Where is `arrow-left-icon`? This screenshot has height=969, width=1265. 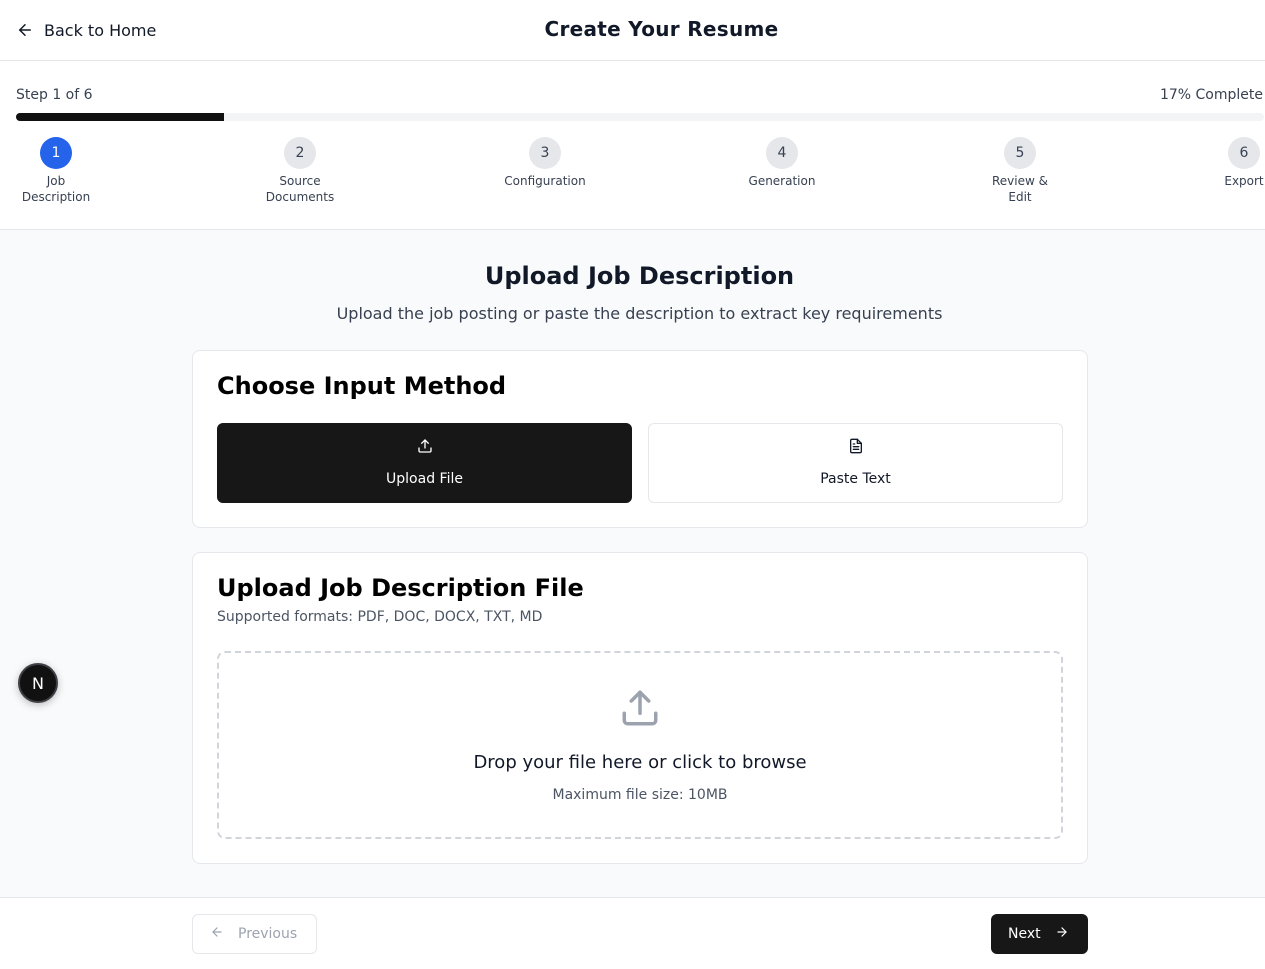
arrow-left-icon is located at coordinates (217, 934).